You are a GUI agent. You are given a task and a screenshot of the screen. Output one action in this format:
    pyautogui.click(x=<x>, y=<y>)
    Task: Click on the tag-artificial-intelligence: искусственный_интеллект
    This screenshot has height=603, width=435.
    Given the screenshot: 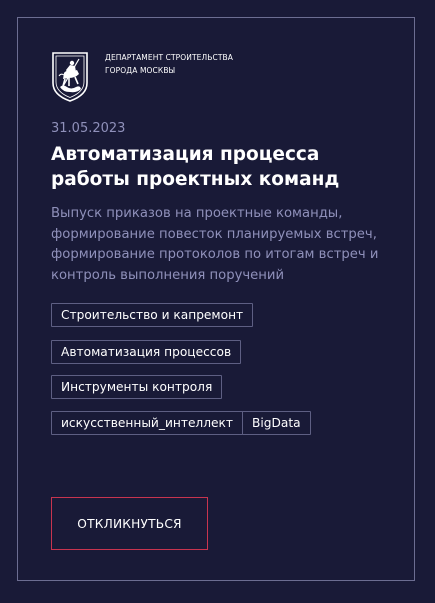 What is the action you would take?
    pyautogui.click(x=147, y=423)
    